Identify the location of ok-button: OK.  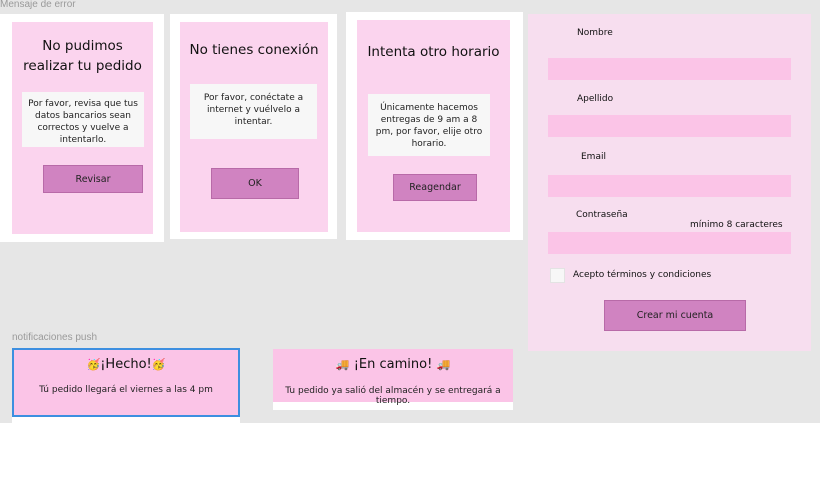
(255, 183).